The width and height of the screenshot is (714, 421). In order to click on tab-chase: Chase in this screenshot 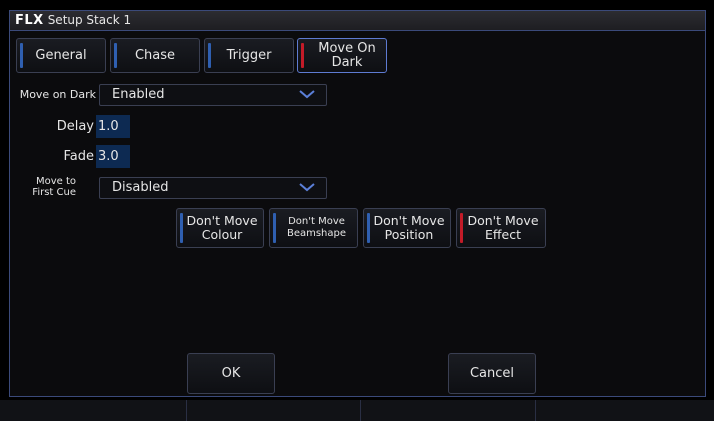, I will do `click(155, 55)`.